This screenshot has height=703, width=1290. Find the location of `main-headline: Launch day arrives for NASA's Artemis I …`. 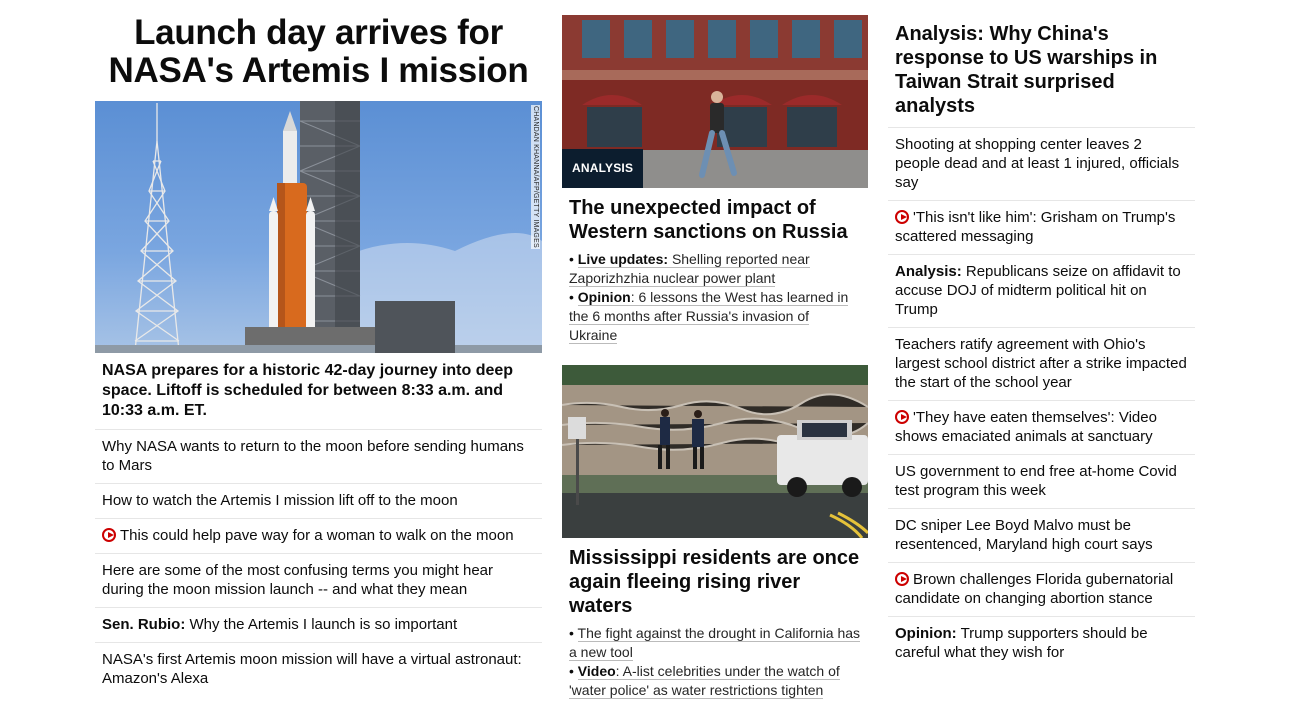

main-headline: Launch day arrives for NASA's Artemis I … is located at coordinates (318, 52).